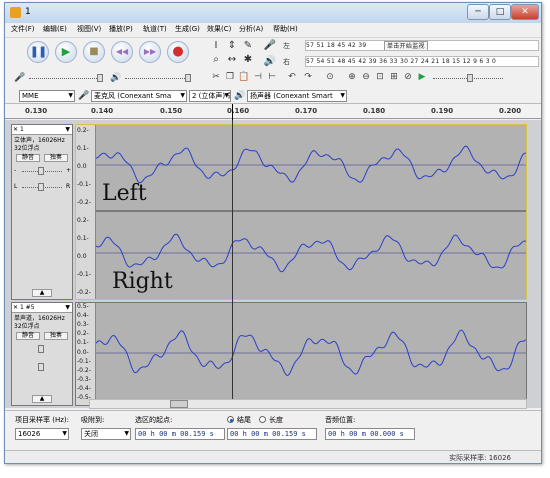  Describe the element at coordinates (182, 95) in the screenshot. I see `chevron-down-icon: ▼` at that location.